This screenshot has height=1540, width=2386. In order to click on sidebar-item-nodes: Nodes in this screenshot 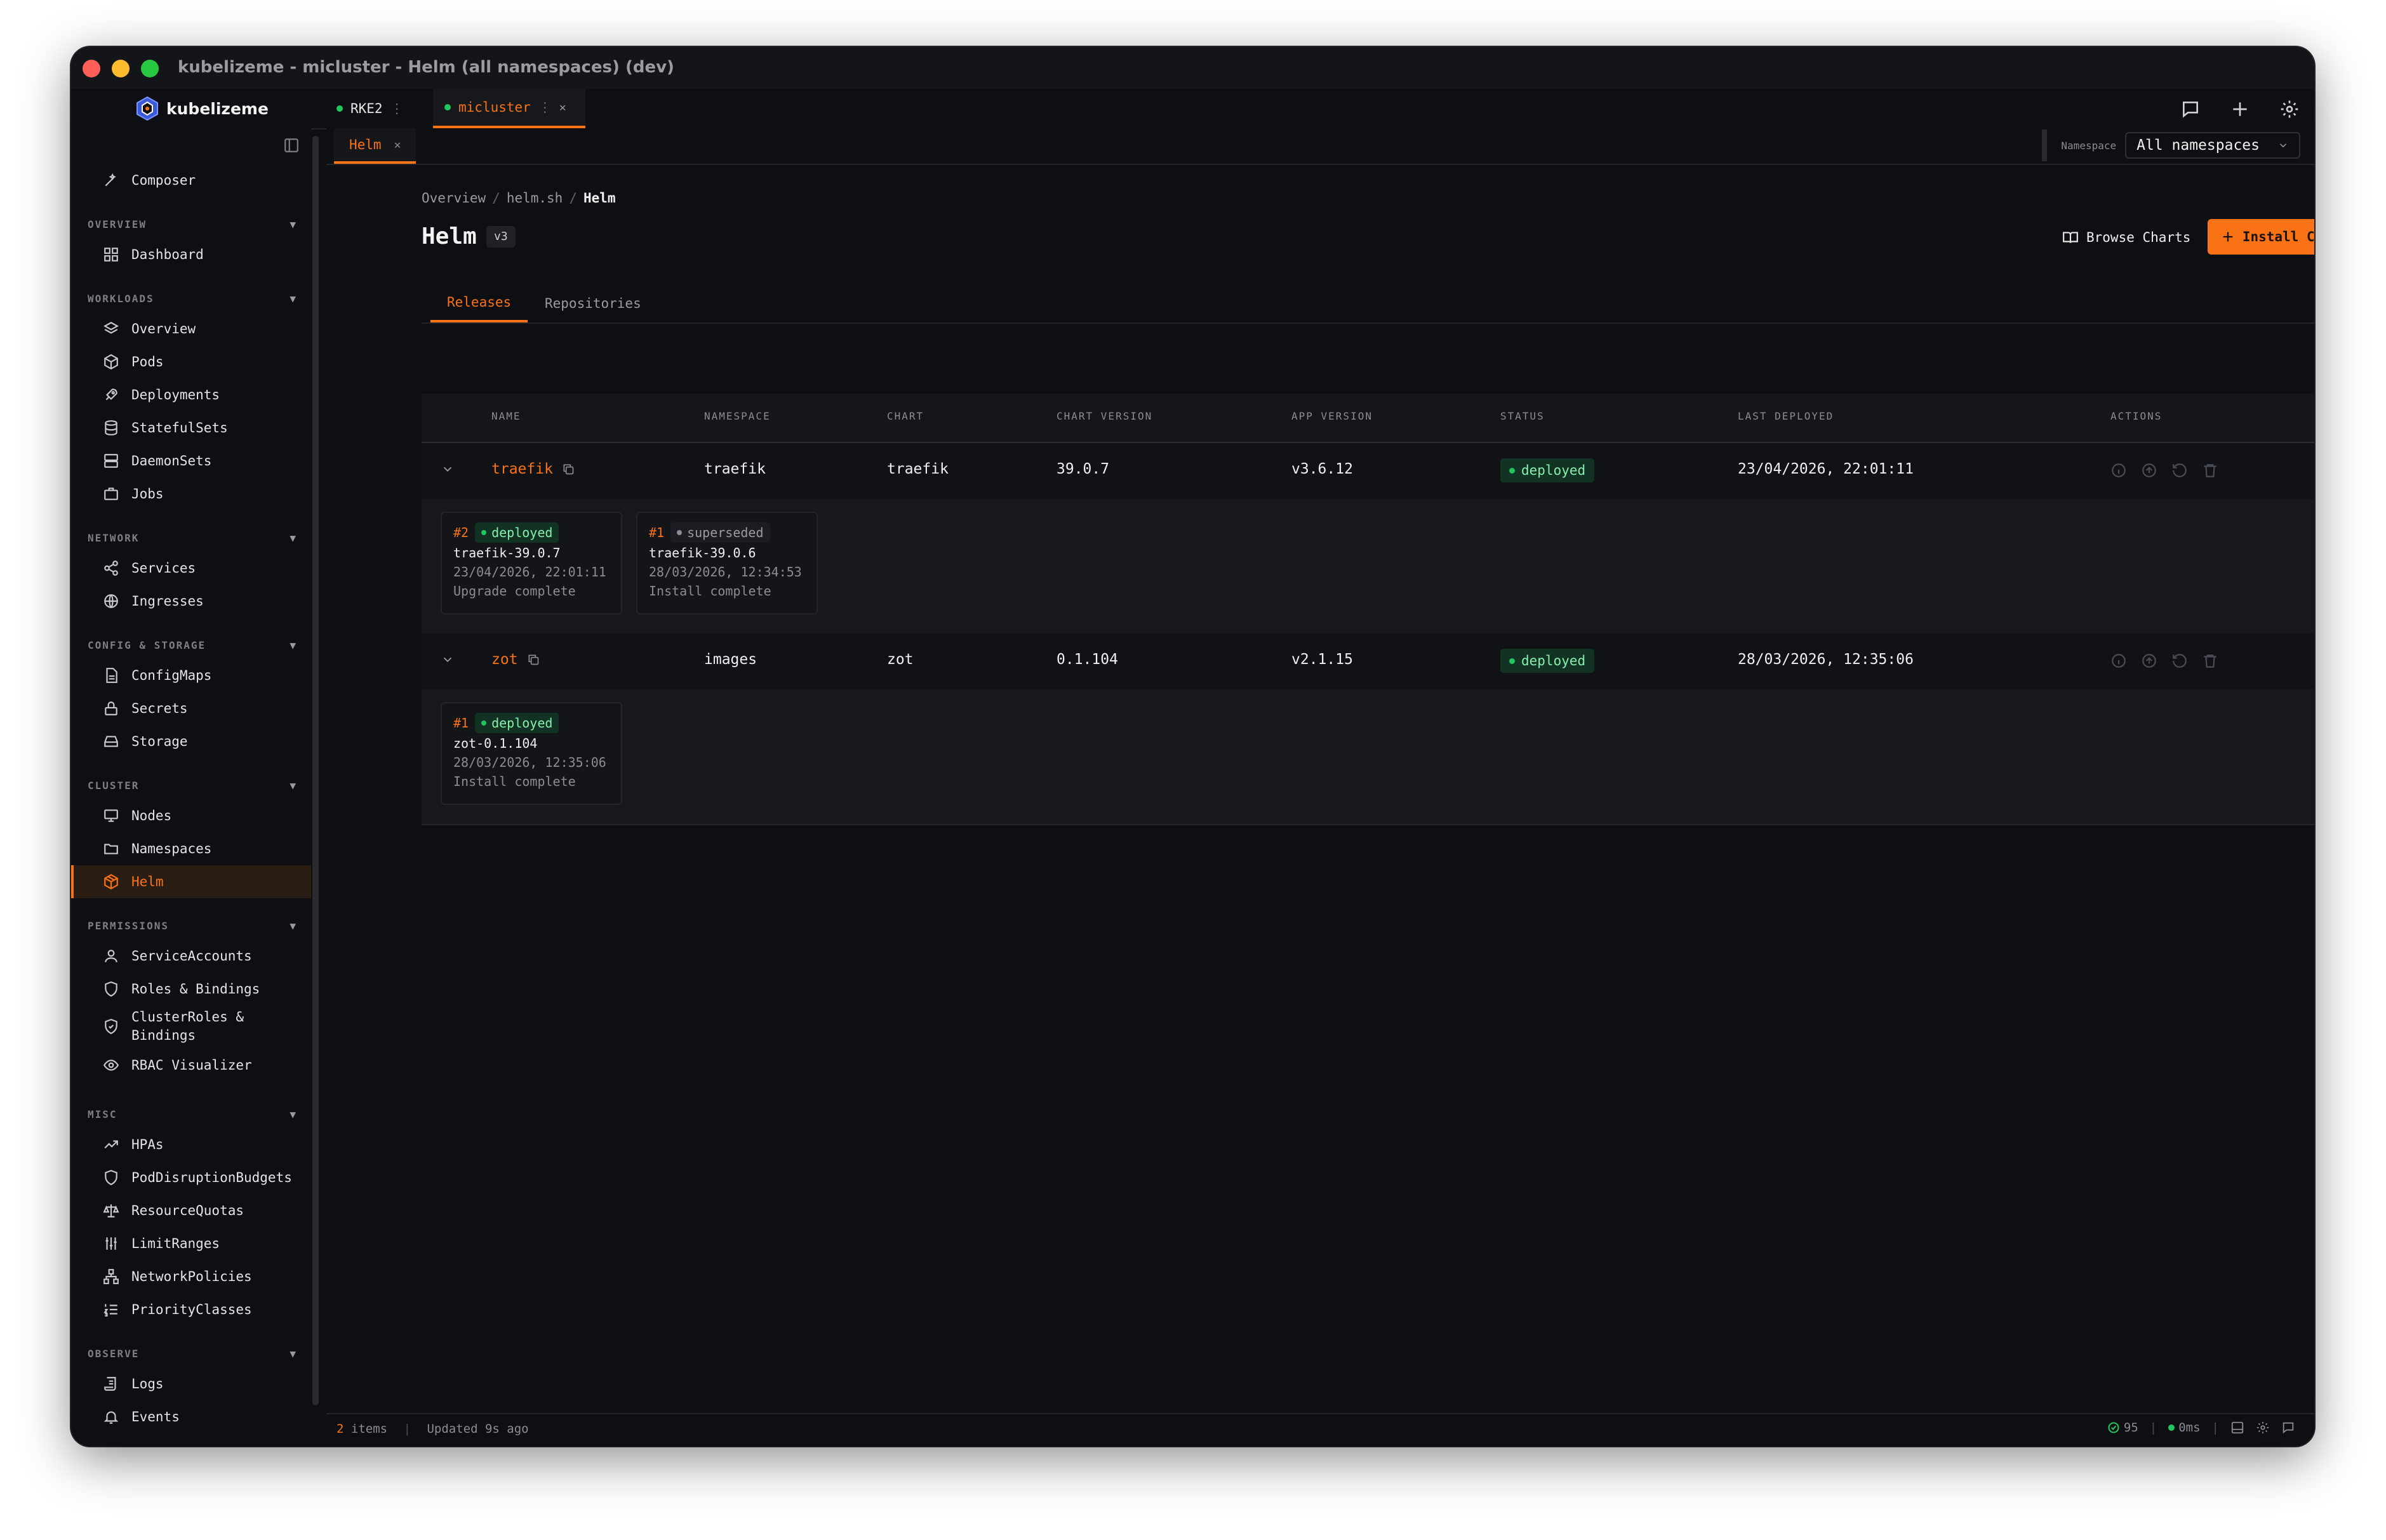, I will do `click(191, 815)`.